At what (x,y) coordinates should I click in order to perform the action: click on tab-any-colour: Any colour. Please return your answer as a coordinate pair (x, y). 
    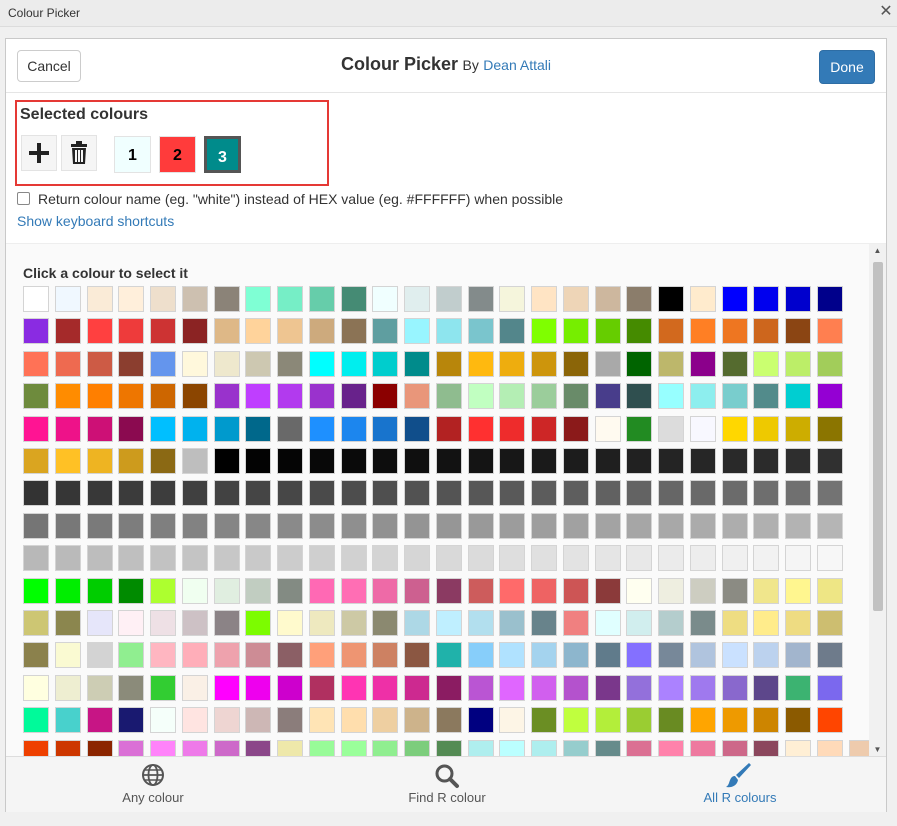
    Looking at the image, I should click on (153, 784).